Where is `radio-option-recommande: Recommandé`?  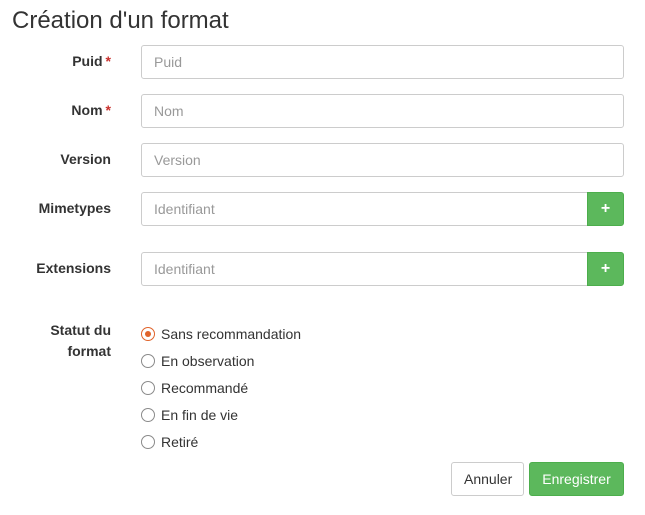
radio-option-recommande: Recommandé is located at coordinates (221, 387).